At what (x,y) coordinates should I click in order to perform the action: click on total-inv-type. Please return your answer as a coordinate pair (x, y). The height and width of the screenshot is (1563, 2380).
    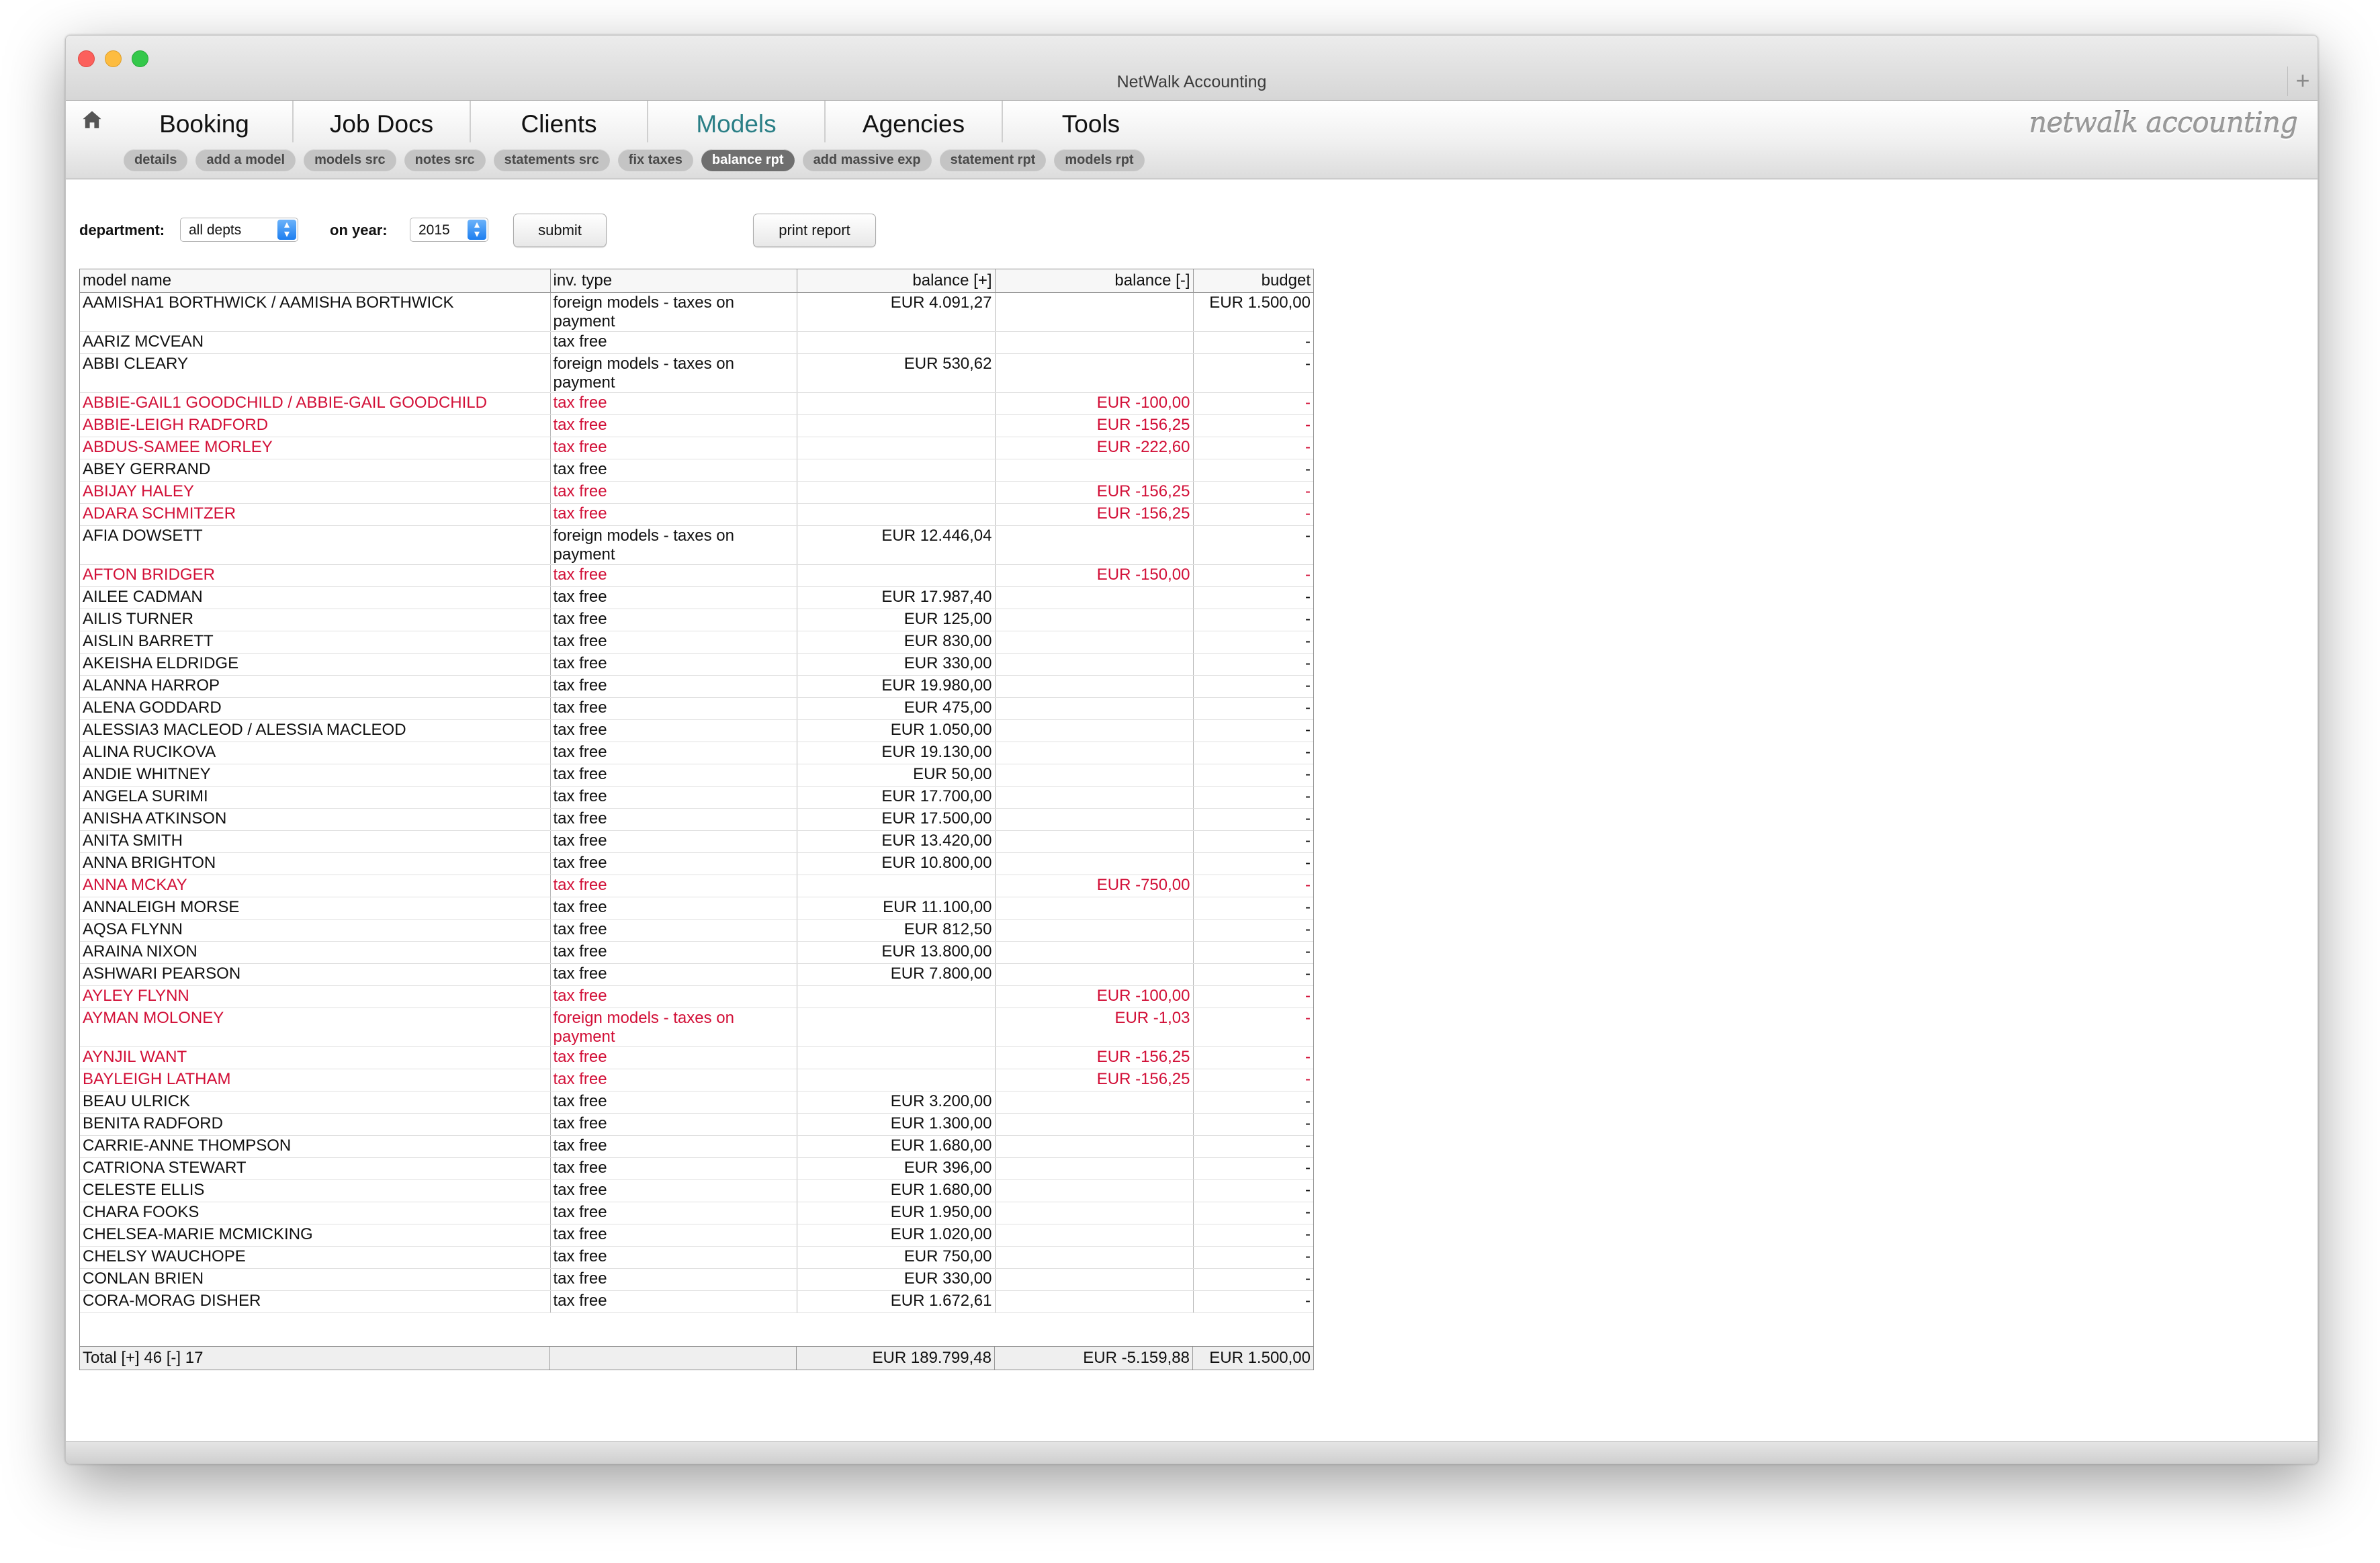
    Looking at the image, I should click on (674, 1358).